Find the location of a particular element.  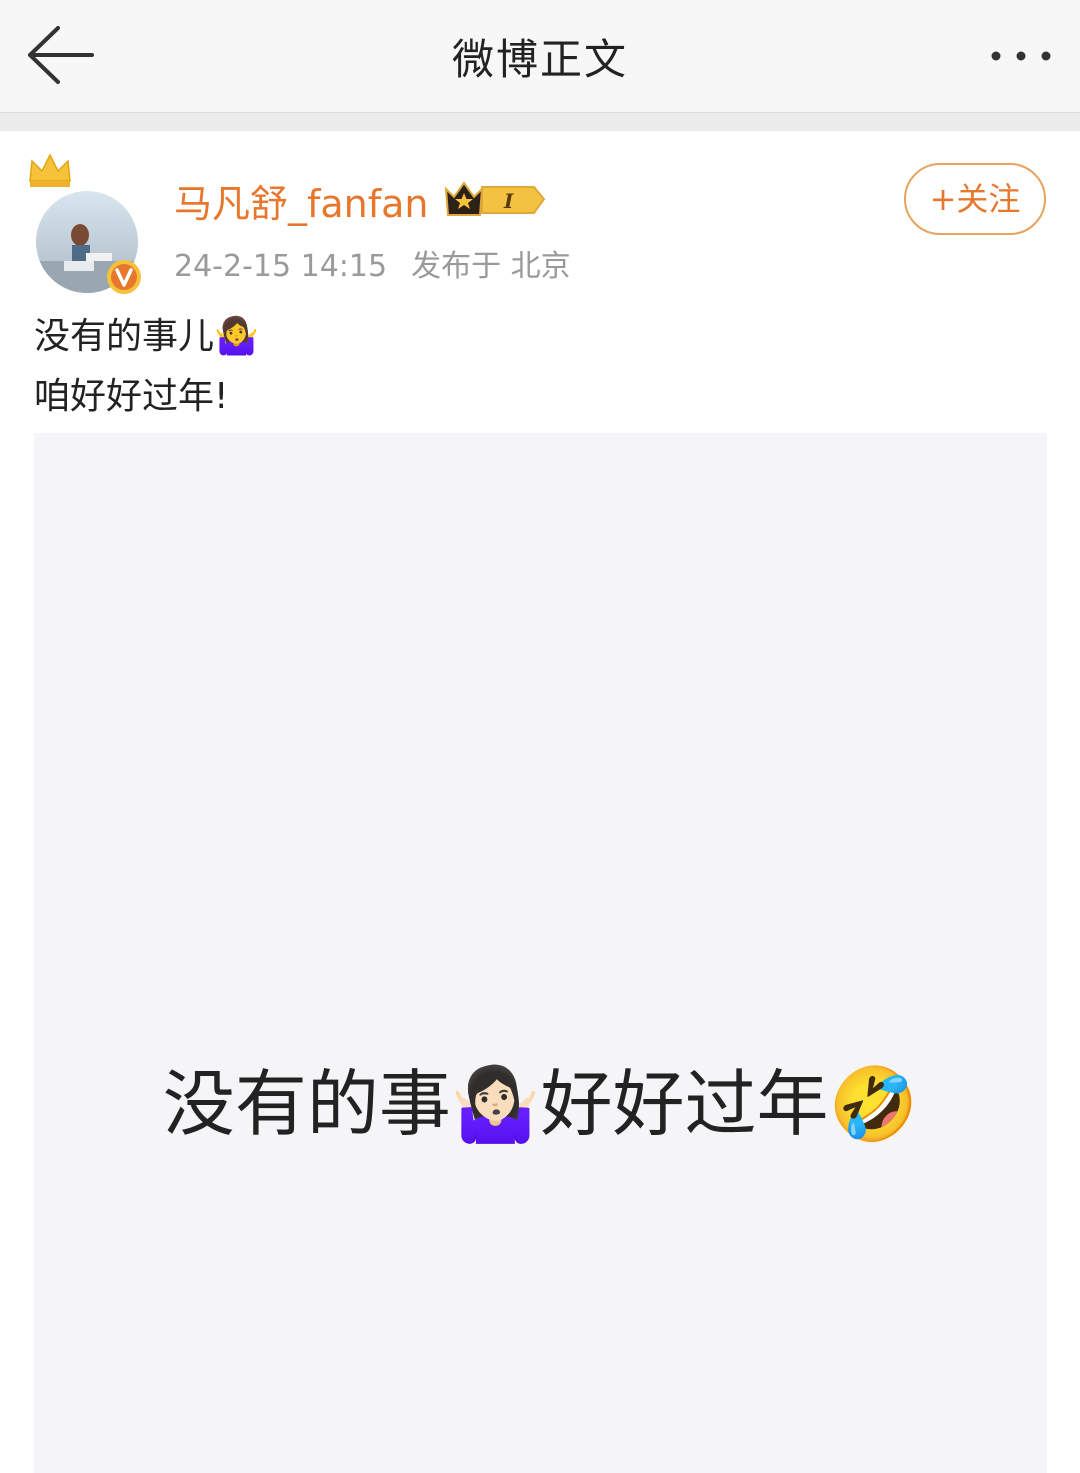

top-bar: 微博正文 is located at coordinates (540, 56).